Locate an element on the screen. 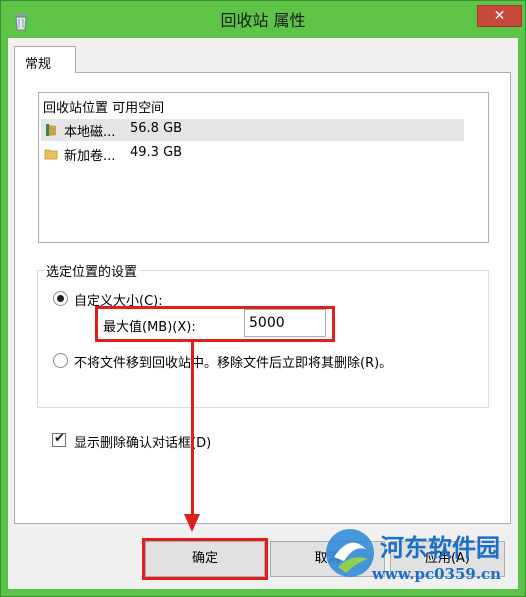 Image resolution: width=526 pixels, height=597 pixels. close-button: ✕ is located at coordinates (499, 16).